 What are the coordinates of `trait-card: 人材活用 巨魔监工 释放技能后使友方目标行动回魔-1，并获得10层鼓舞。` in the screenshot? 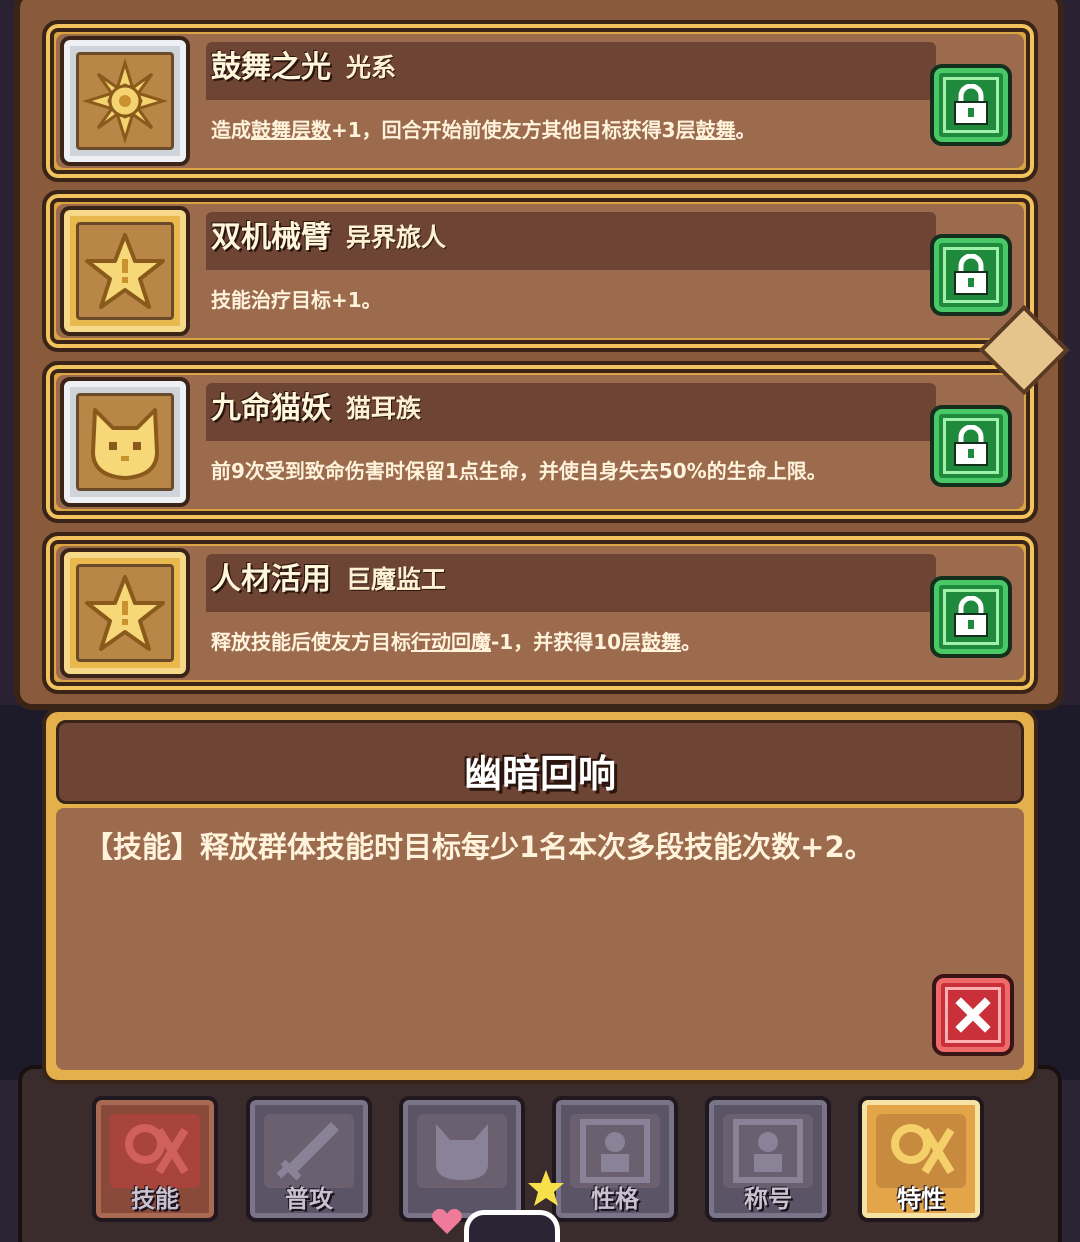 It's located at (540, 613).